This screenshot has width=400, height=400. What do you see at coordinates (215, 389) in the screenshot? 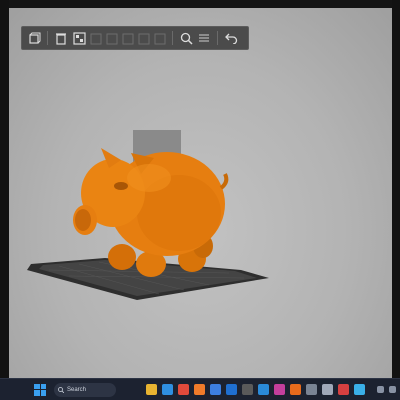
I see `store-app-icon` at bounding box center [215, 389].